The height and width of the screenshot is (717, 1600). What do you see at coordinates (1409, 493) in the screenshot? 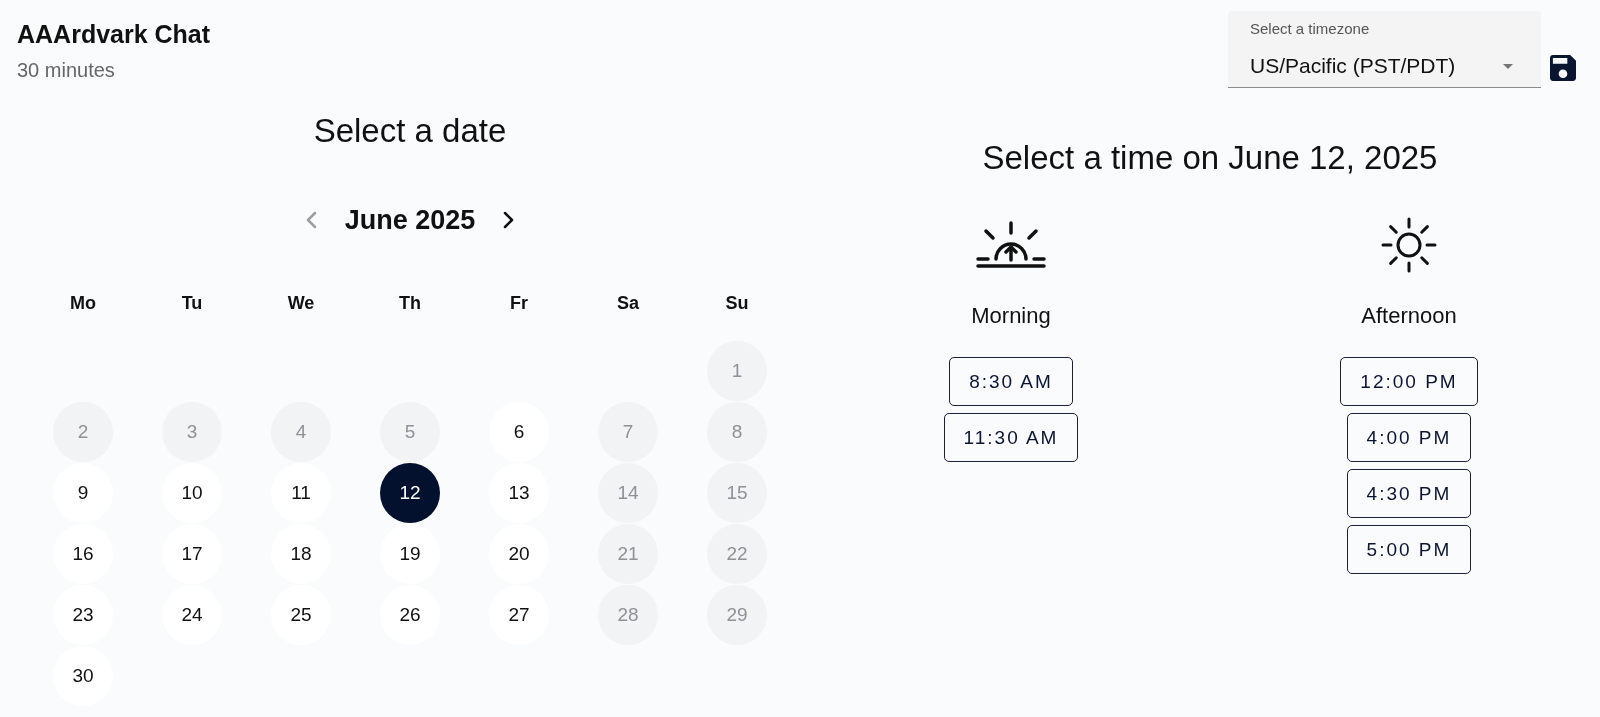
I see `time-slot-button: 4:30 PM` at bounding box center [1409, 493].